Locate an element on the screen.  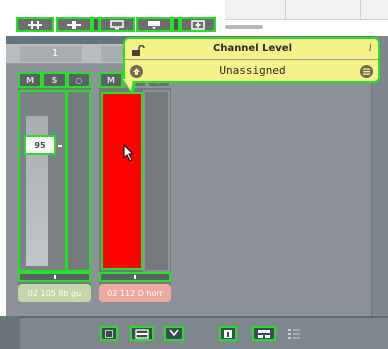
monitor-down-button is located at coordinates (154, 24).